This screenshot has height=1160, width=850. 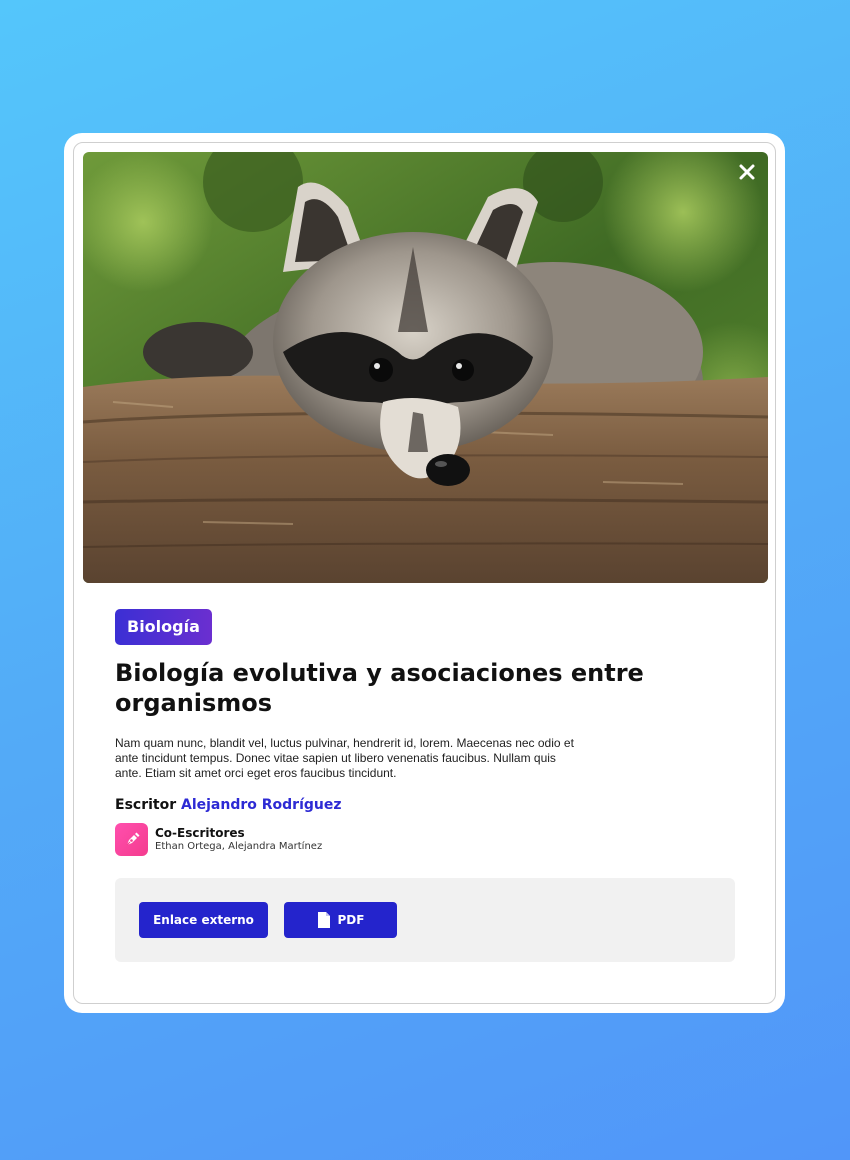 What do you see at coordinates (203, 920) in the screenshot?
I see `external-link-button: Enlace externo` at bounding box center [203, 920].